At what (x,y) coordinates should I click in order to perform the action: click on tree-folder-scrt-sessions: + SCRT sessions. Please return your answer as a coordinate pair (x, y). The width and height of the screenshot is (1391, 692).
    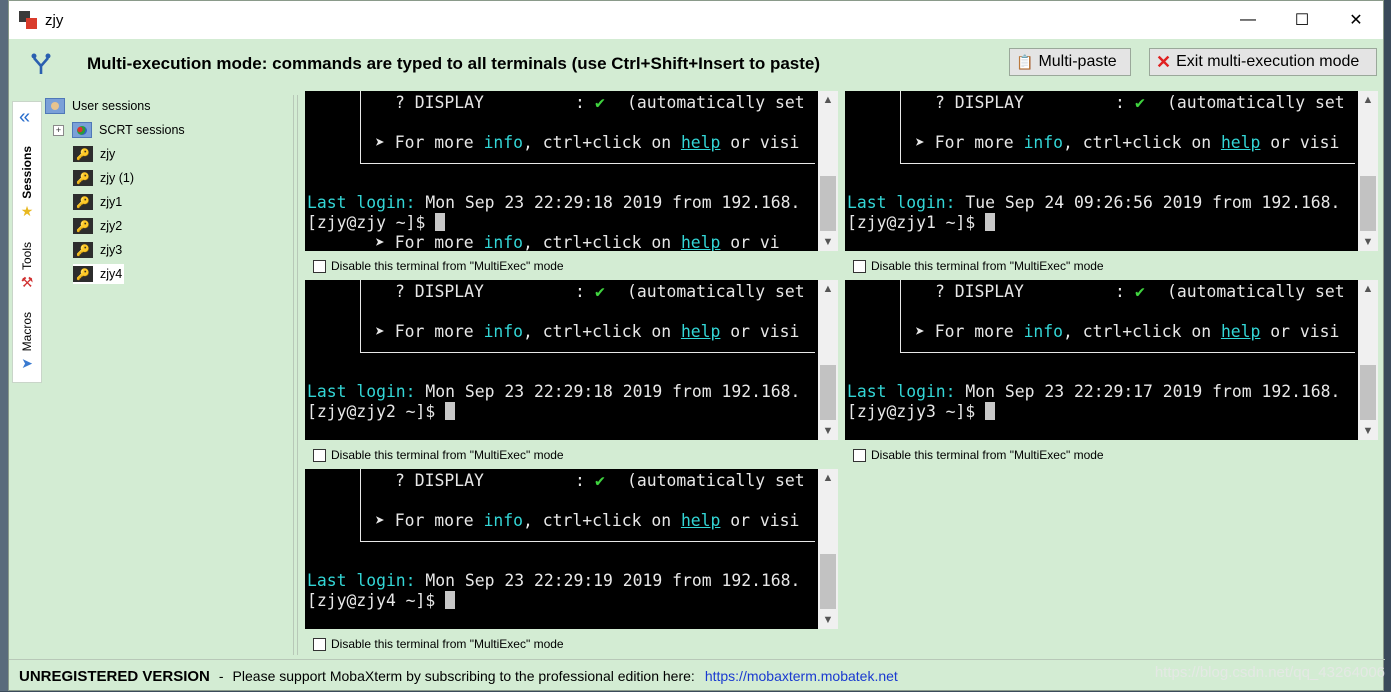
    Looking at the image, I should click on (119, 130).